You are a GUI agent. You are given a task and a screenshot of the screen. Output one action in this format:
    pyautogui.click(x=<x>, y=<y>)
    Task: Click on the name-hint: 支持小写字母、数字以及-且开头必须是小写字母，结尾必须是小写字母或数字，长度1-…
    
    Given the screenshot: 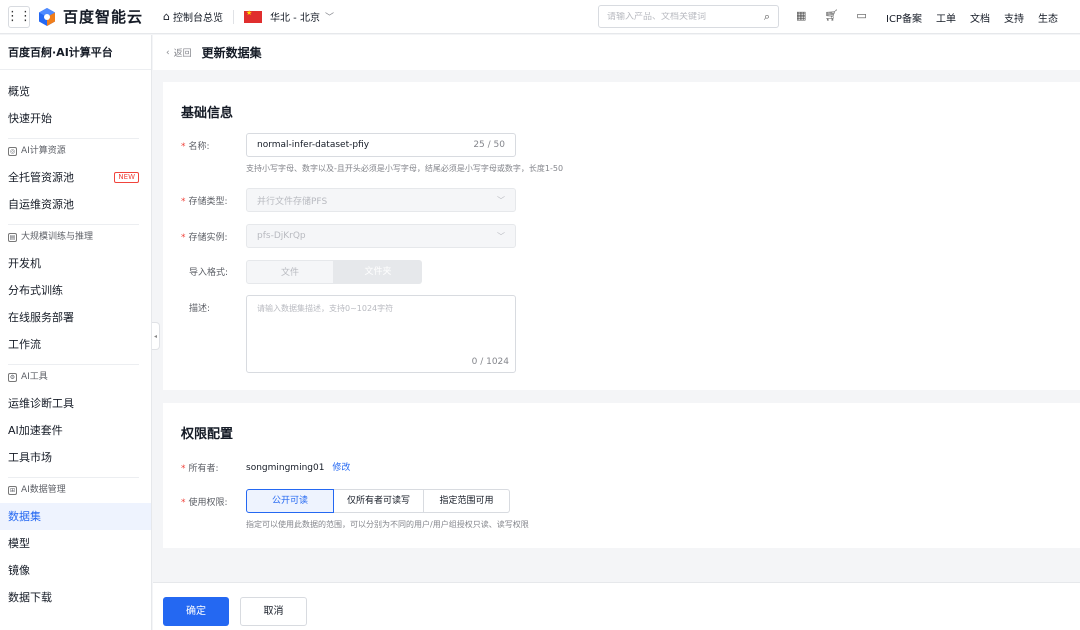 What is the action you would take?
    pyautogui.click(x=405, y=168)
    